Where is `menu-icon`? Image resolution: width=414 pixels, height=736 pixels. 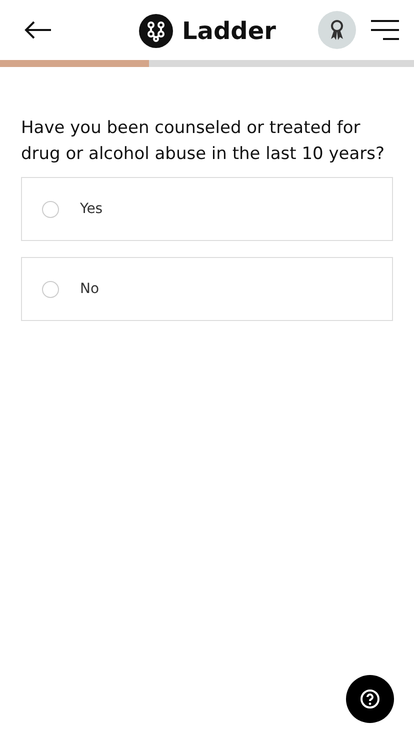 menu-icon is located at coordinates (385, 30).